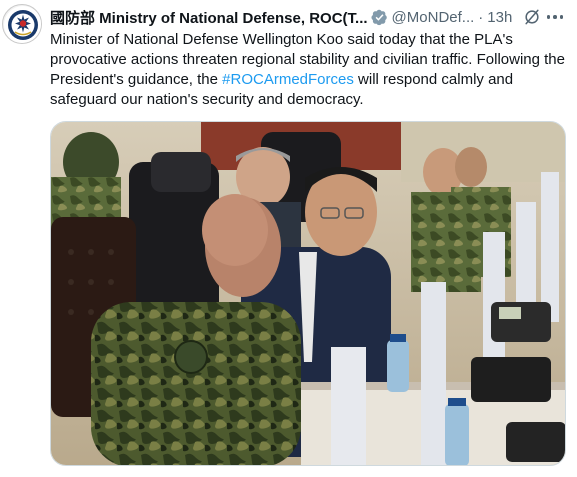 The height and width of the screenshot is (477, 577). I want to click on more-icon, so click(554, 17).